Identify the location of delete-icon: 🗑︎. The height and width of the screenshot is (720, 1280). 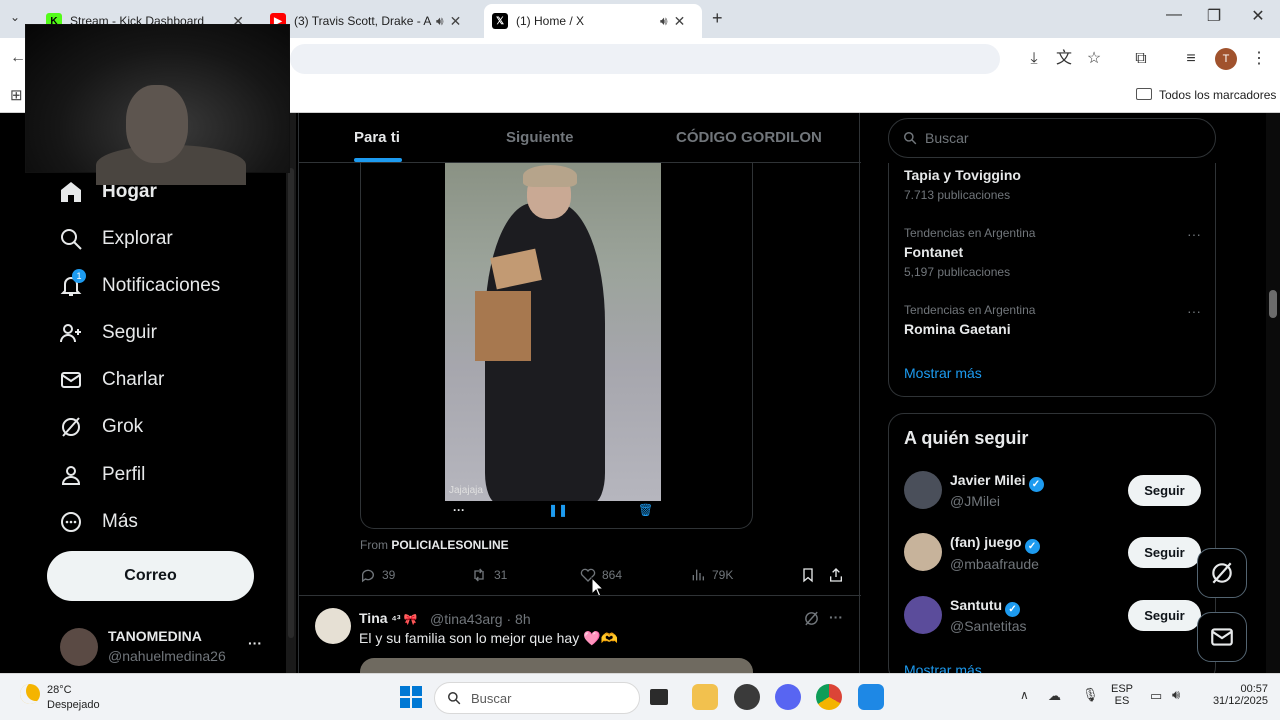
(645, 510).